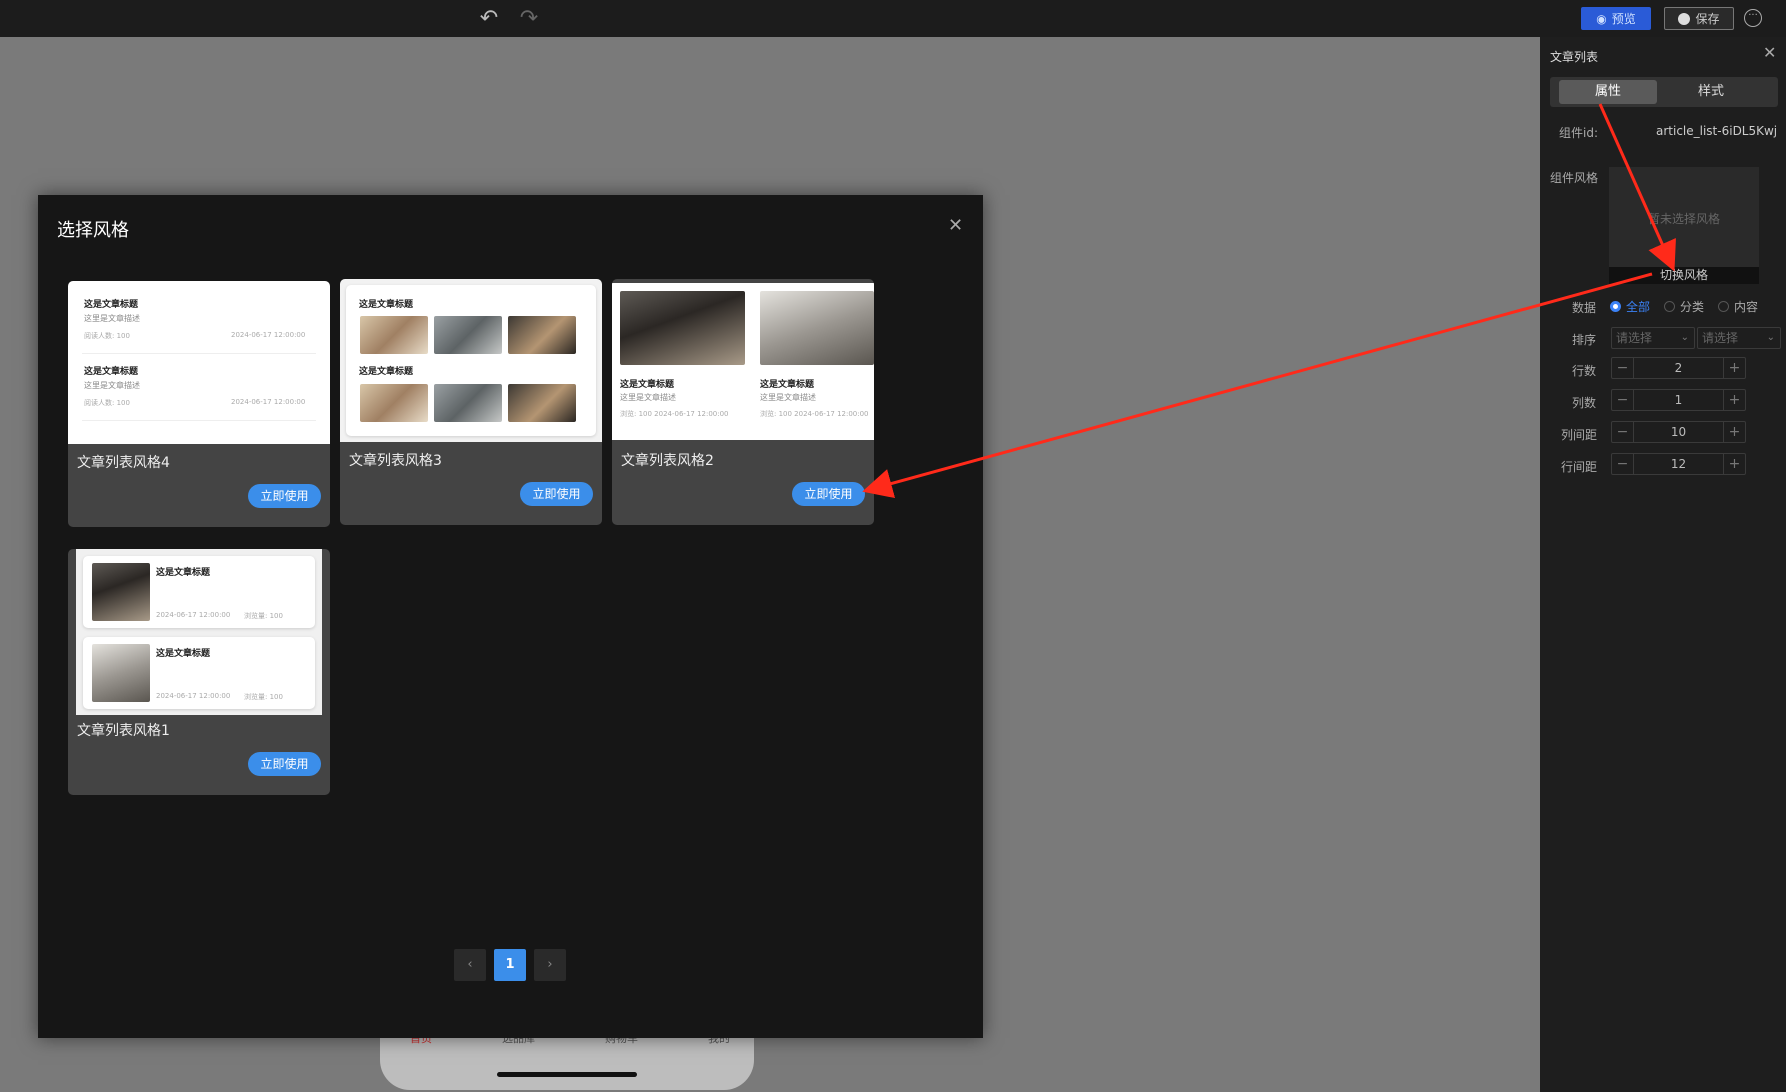 The width and height of the screenshot is (1786, 1092). I want to click on style-thumbnail: 这是文章标题 这是文章标题, so click(471, 360).